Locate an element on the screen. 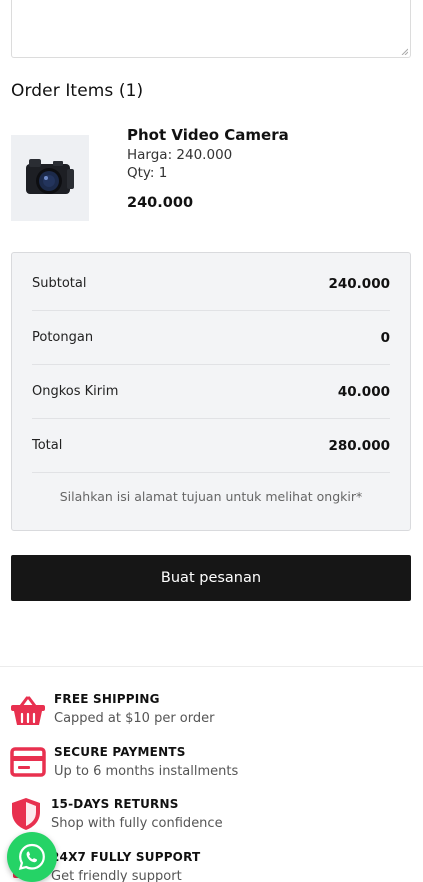 The height and width of the screenshot is (882, 423). summary-value: 40.000 is located at coordinates (363, 391).